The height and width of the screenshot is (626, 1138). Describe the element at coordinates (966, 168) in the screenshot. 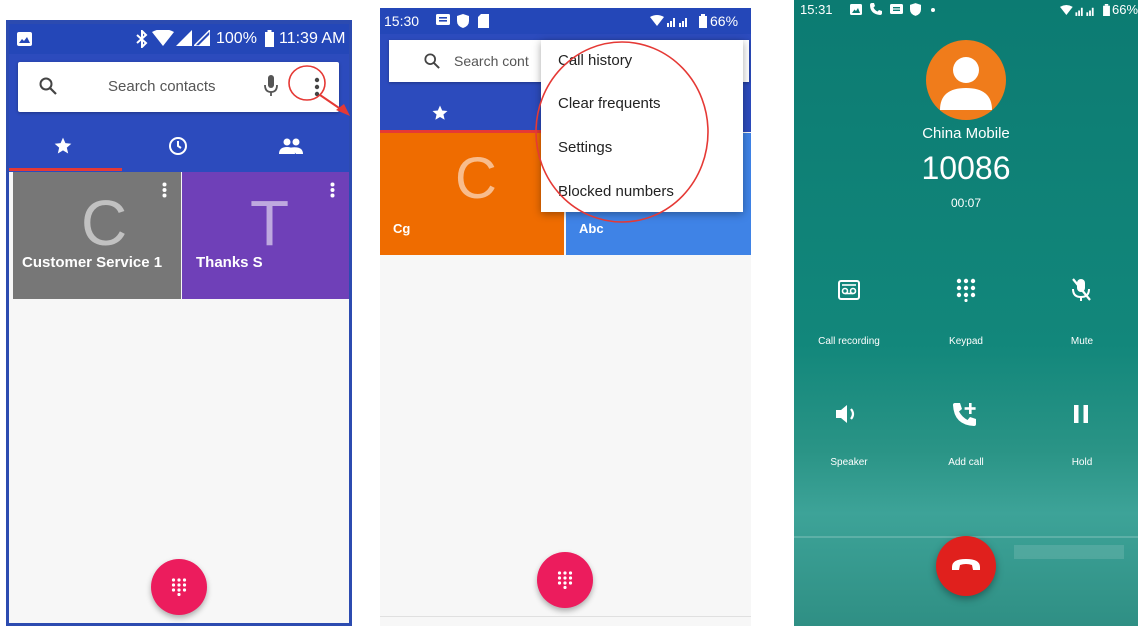

I see `caller-number: 10086` at that location.